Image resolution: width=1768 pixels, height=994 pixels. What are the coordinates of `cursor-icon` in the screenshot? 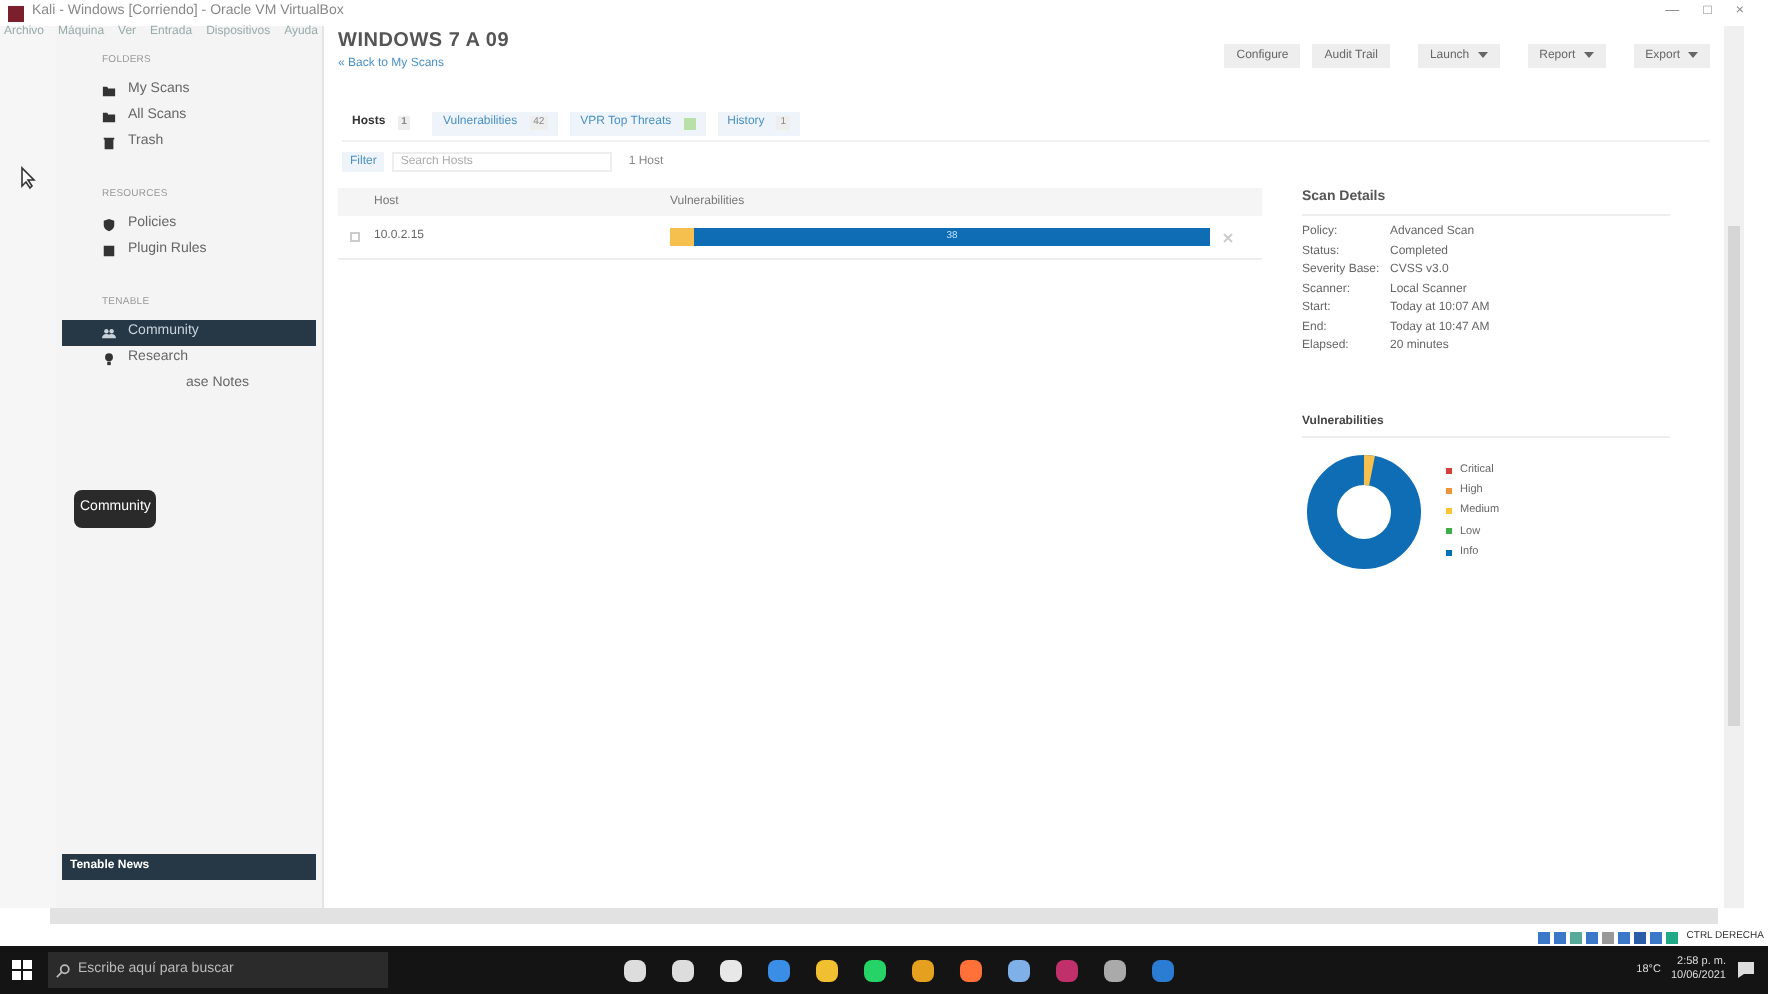 It's located at (28, 178).